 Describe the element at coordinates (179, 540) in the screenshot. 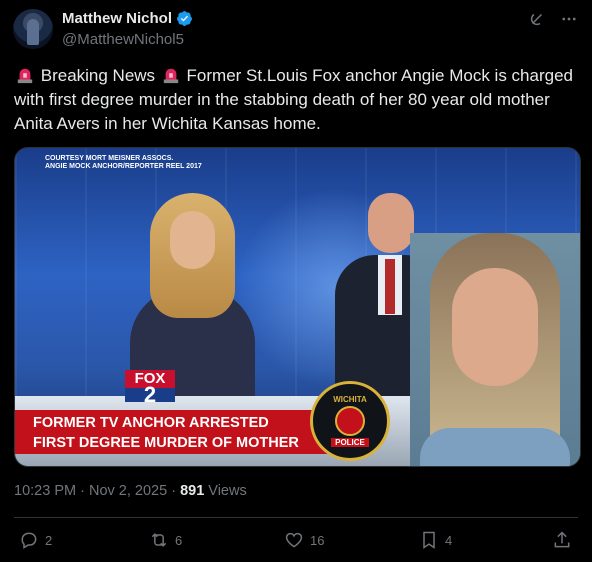

I see `repost-count: 6` at that location.